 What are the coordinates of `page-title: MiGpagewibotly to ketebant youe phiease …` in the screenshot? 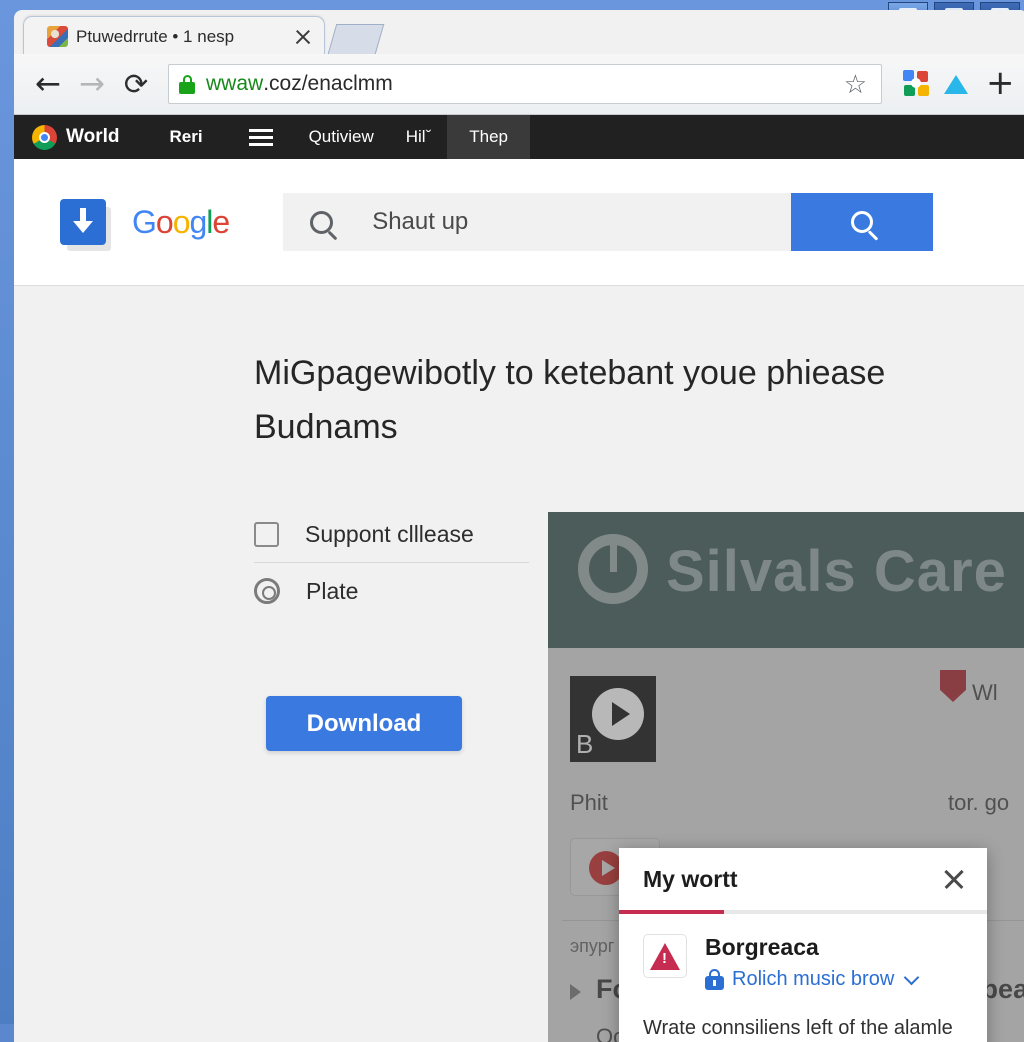 It's located at (599, 400).